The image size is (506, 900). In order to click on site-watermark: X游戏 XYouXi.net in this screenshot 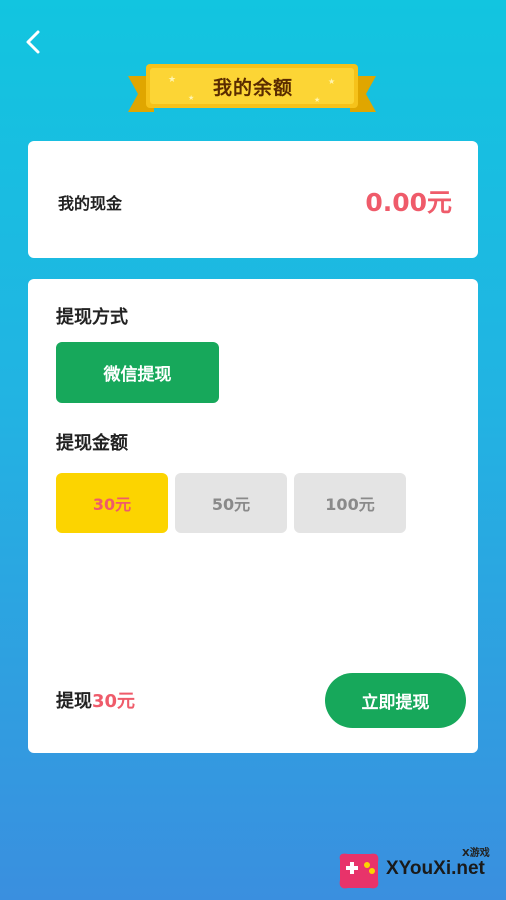, I will do `click(417, 868)`.